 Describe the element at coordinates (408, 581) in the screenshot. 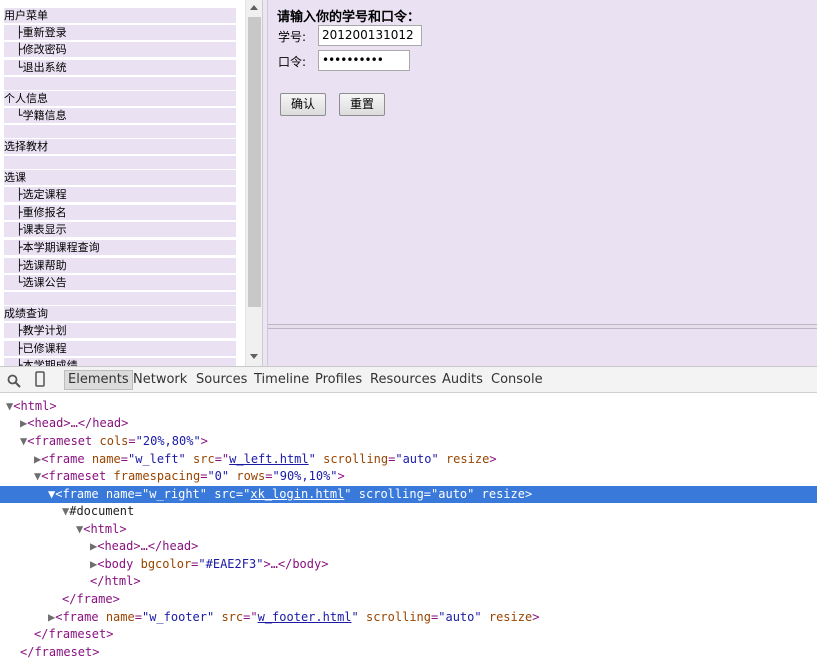

I see `dom-tree-node: </html>` at that location.